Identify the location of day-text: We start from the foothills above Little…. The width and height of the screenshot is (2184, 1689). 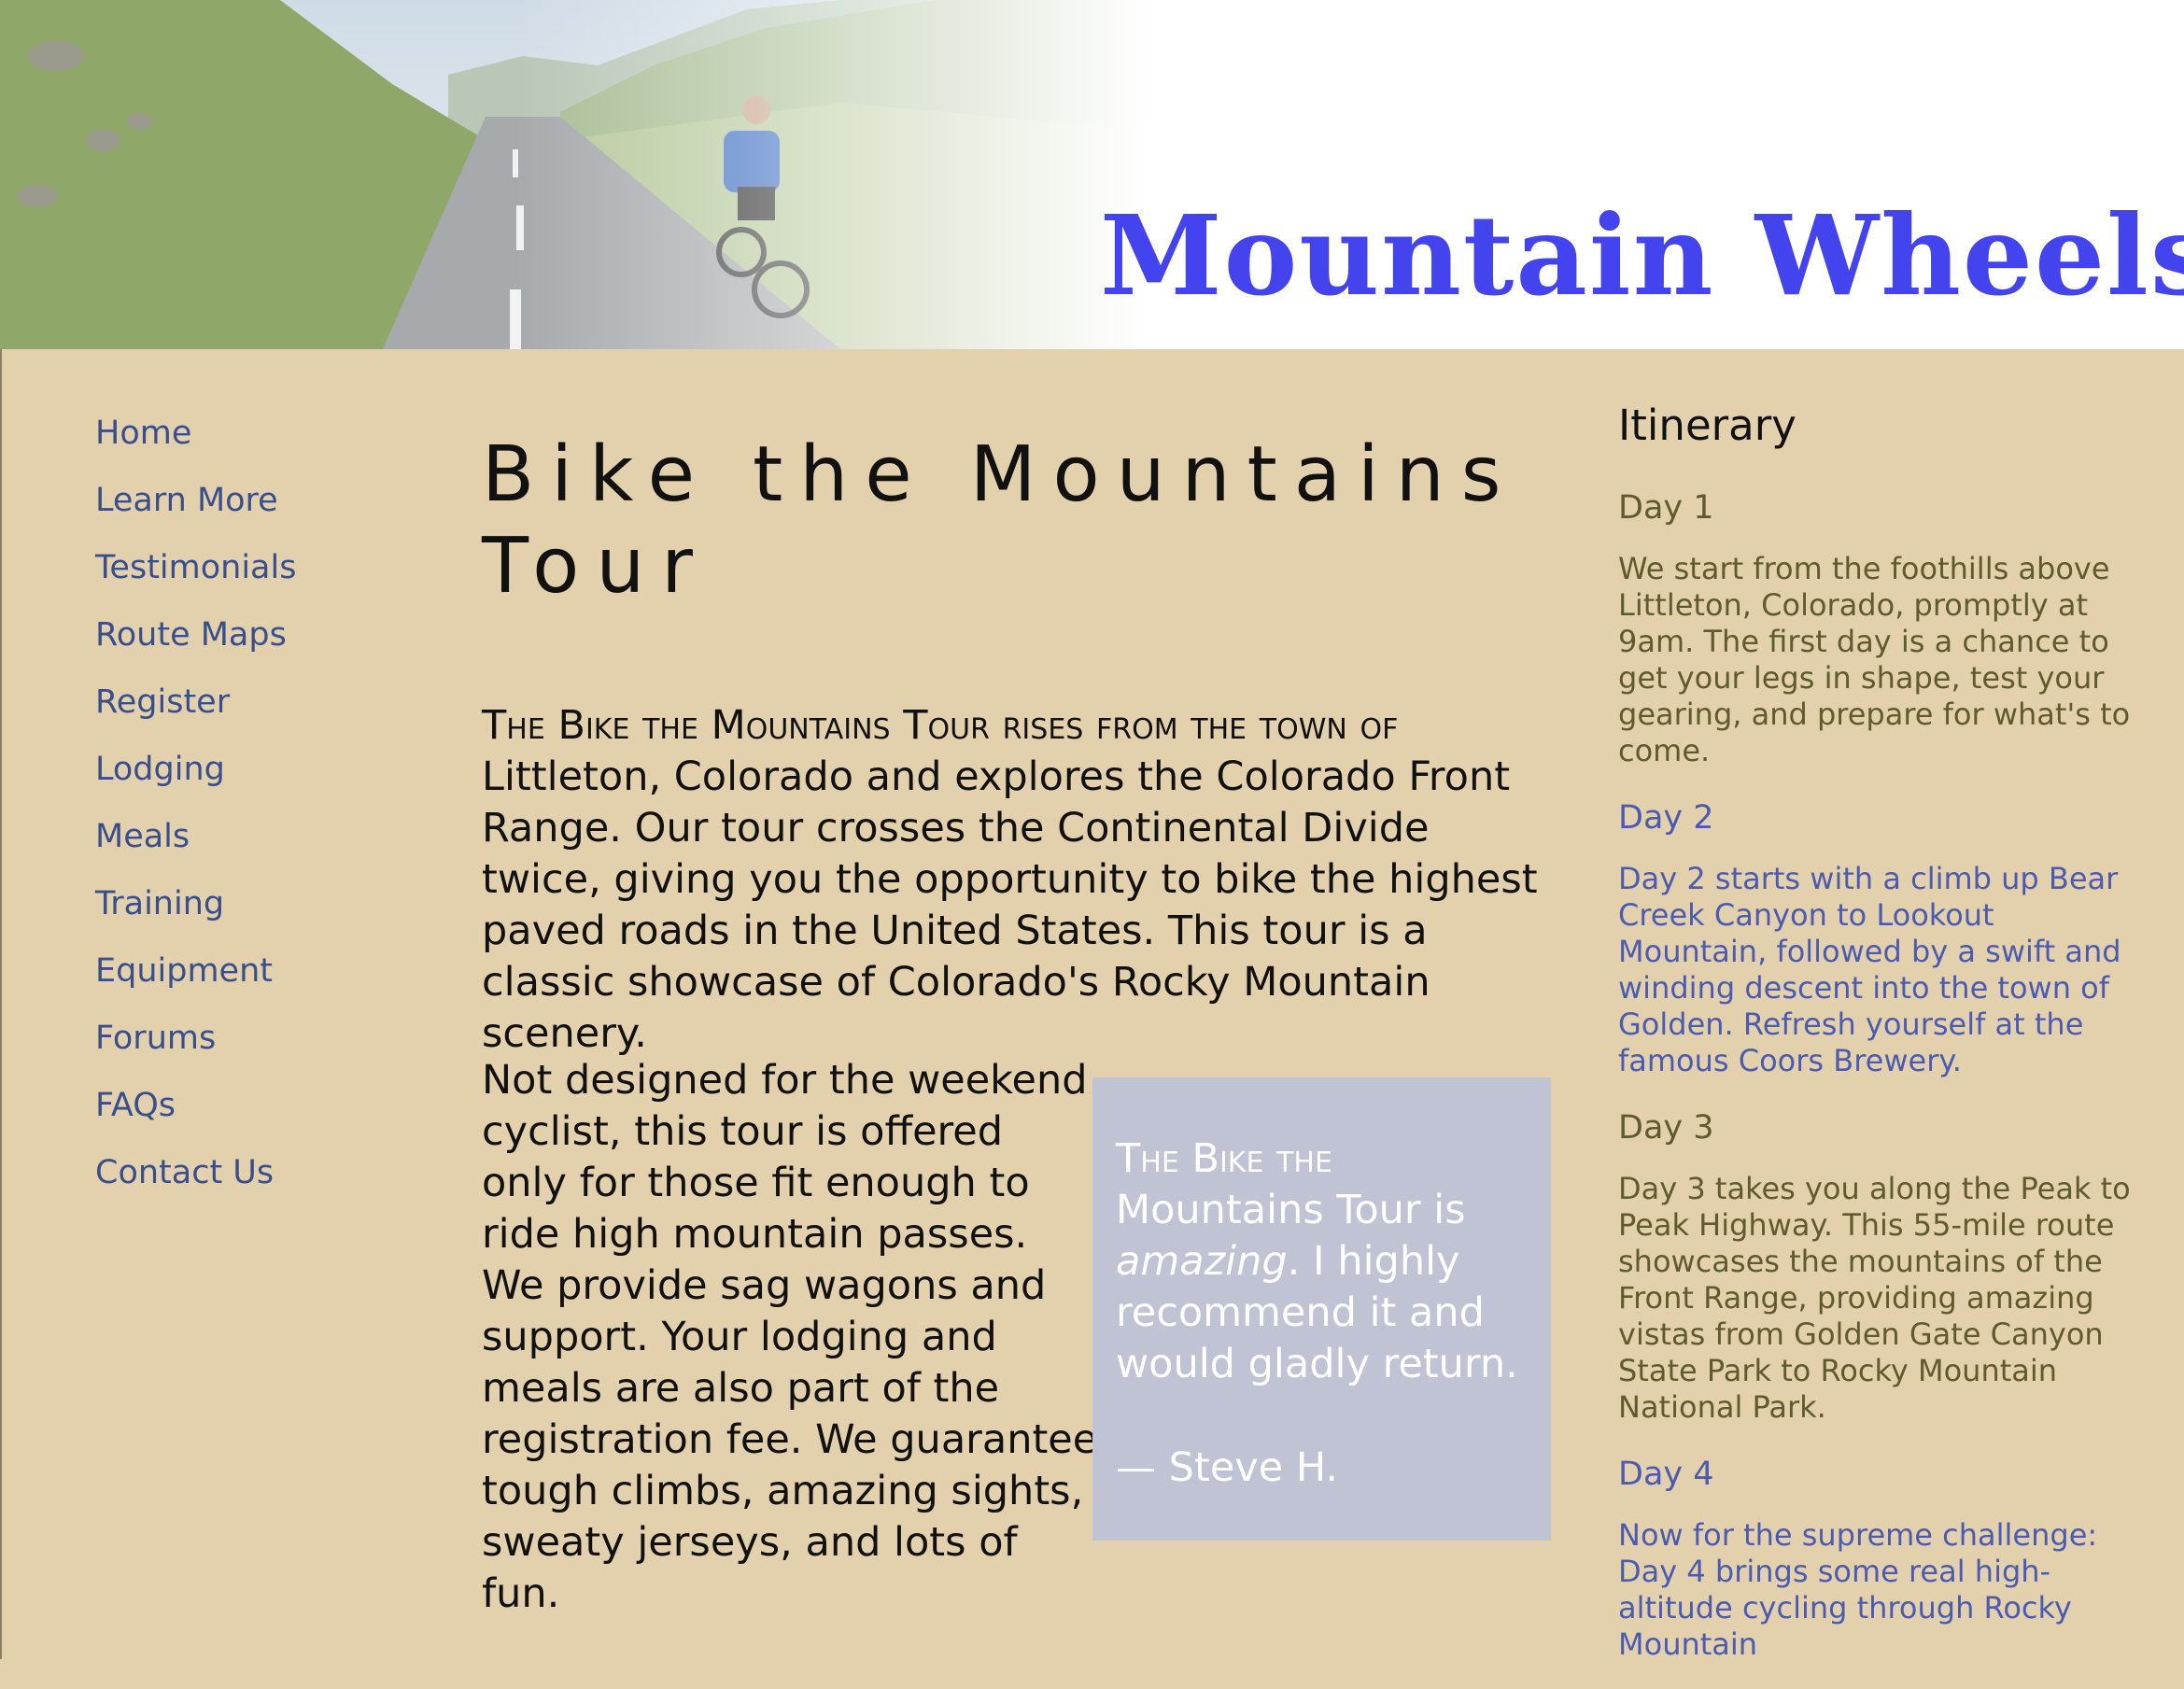
(1874, 659).